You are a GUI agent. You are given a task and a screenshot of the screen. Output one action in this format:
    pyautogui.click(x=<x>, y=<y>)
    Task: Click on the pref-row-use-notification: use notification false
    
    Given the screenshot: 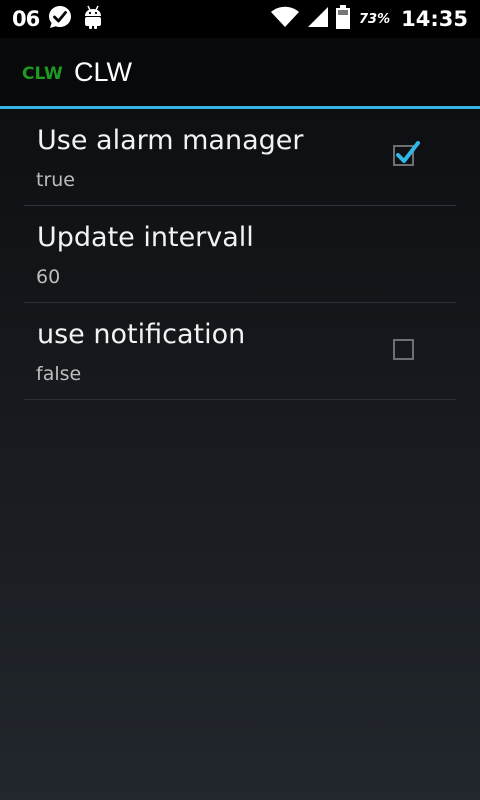 What is the action you would take?
    pyautogui.click(x=240, y=351)
    